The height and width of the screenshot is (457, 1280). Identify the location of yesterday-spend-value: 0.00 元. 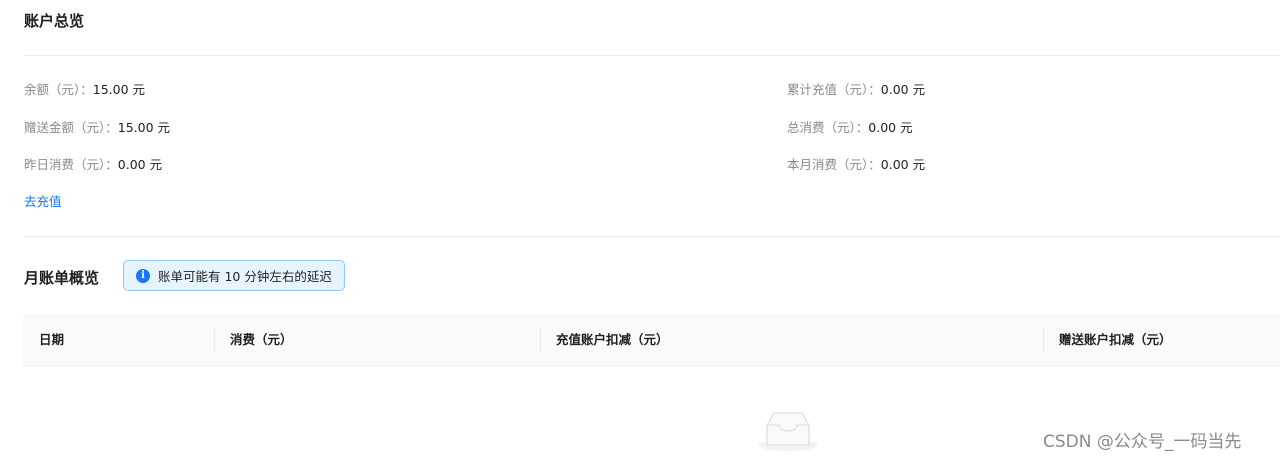
(140, 164).